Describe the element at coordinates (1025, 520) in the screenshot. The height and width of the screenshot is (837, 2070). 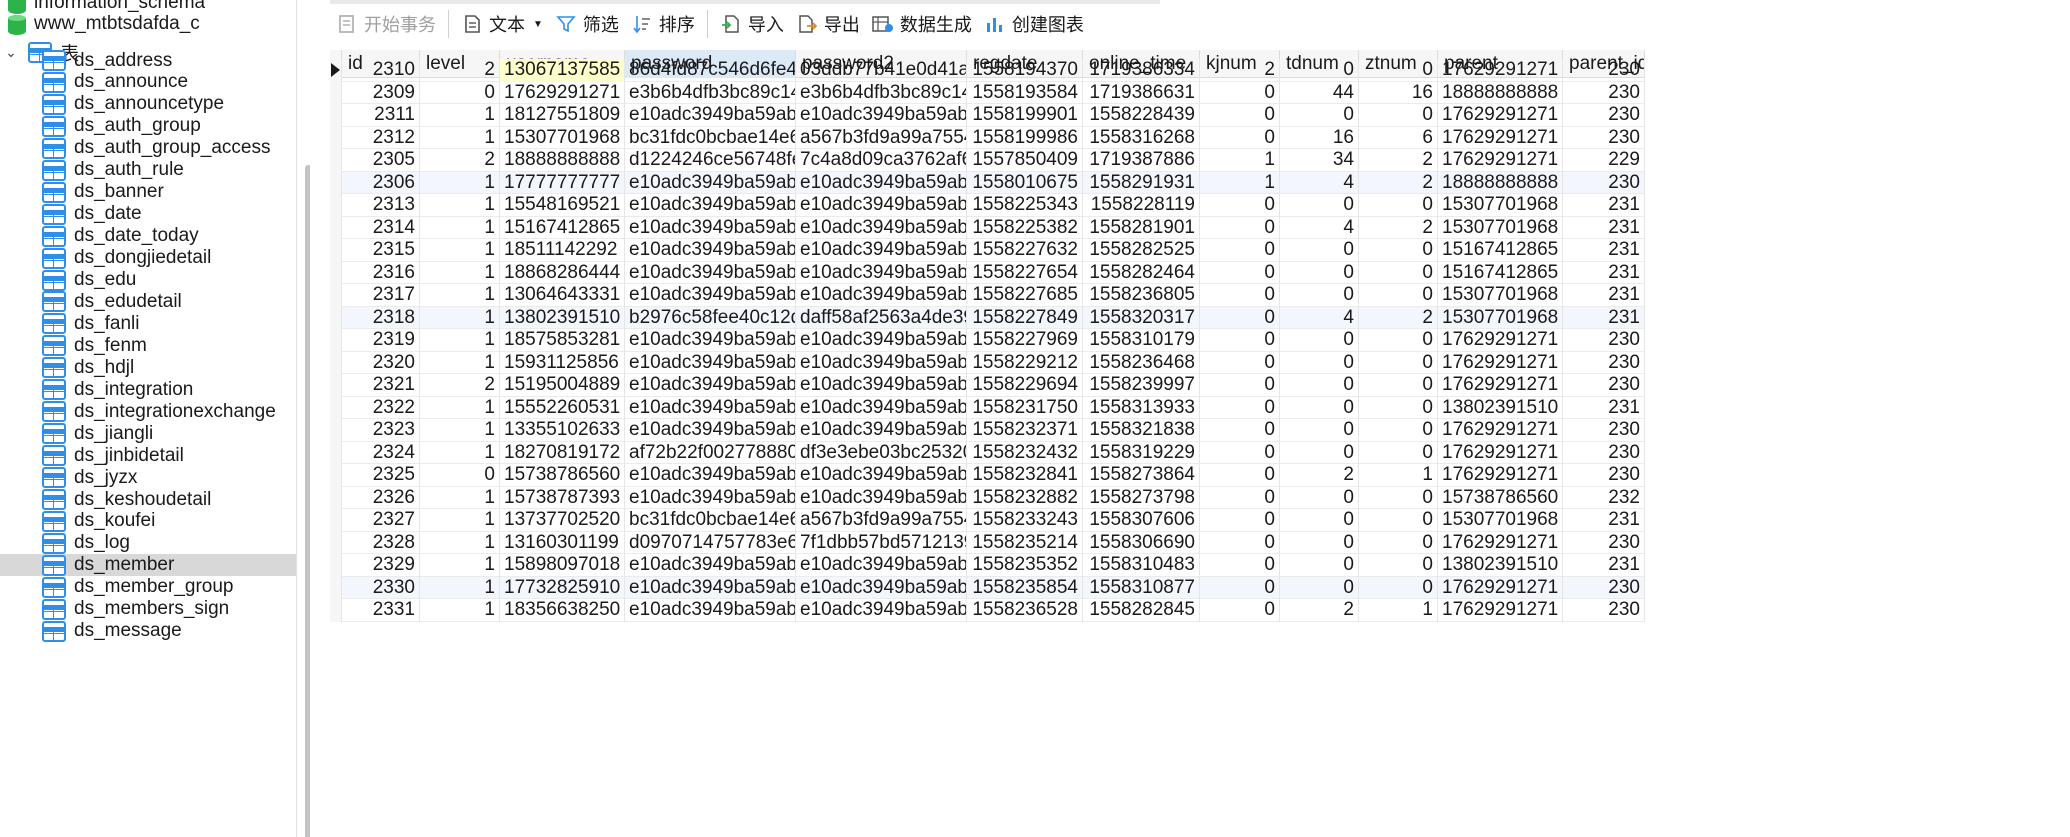
I see `cell-regdate: 1558233243` at that location.